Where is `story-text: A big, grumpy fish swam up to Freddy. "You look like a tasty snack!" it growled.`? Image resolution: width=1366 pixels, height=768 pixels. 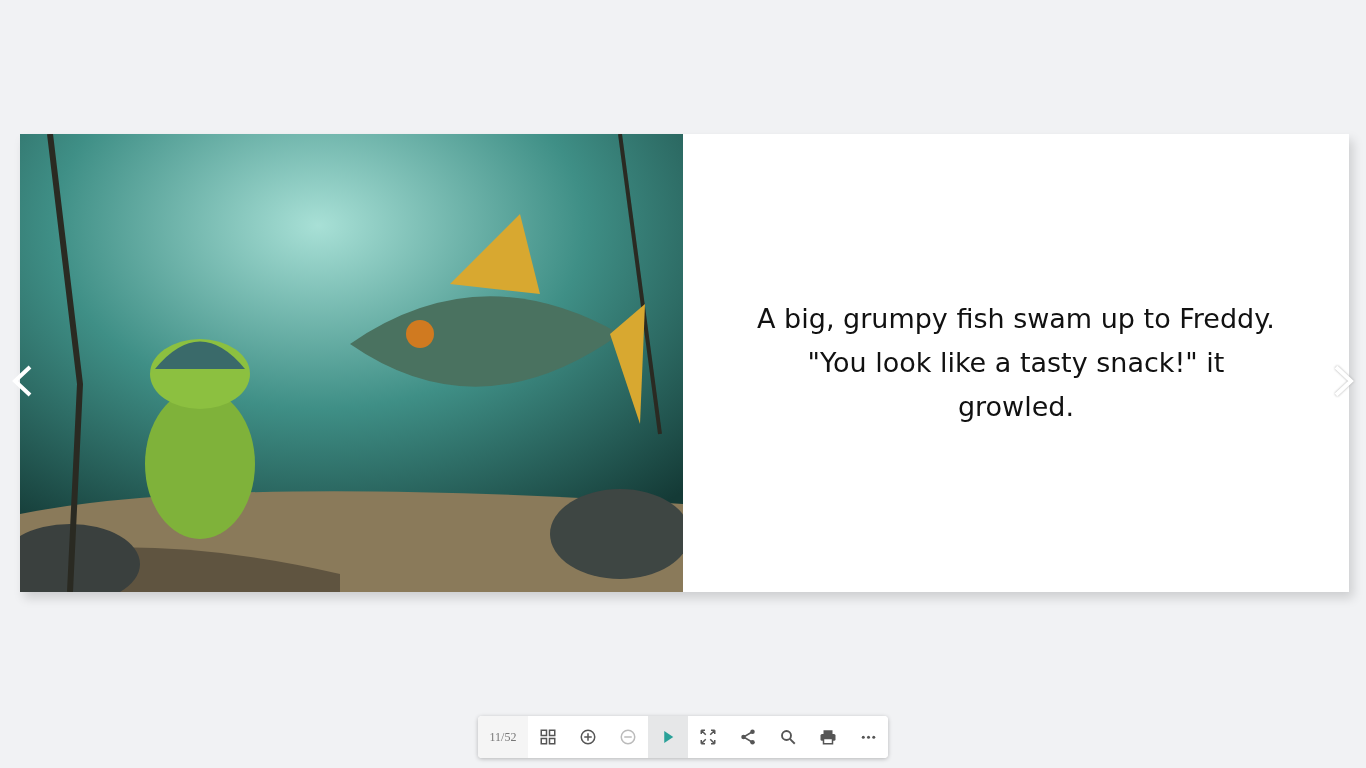 story-text: A big, grumpy fish swam up to Freddy. "You look like a tasty snack!" it growled. is located at coordinates (1016, 363).